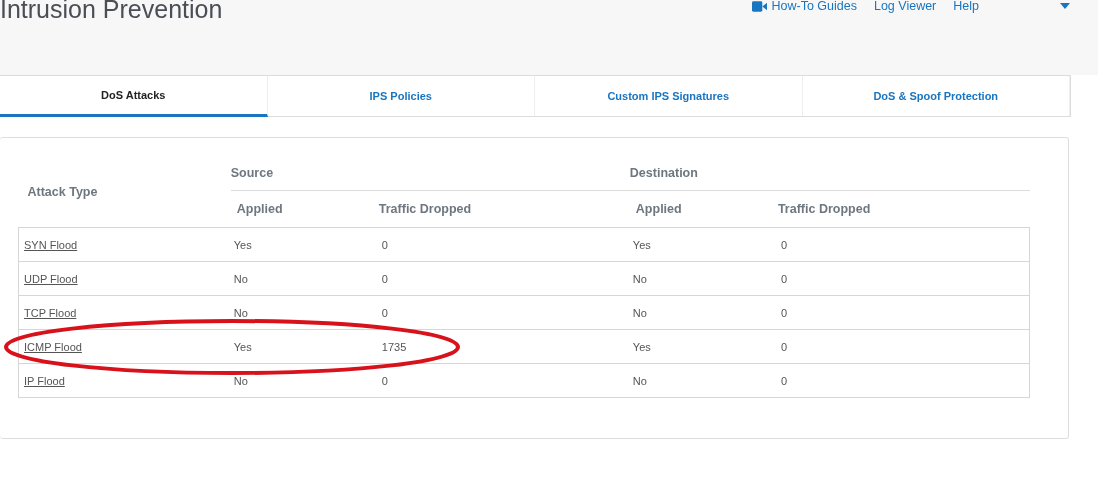 This screenshot has height=493, width=1098. What do you see at coordinates (134, 96) in the screenshot?
I see `tab: DoS Attacks` at bounding box center [134, 96].